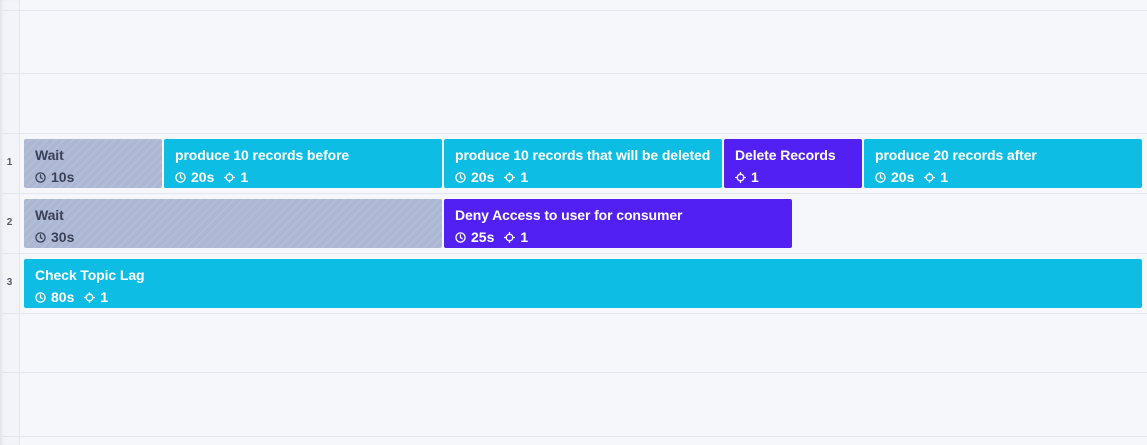  I want to click on action-block: Deny Access to user for consumer 25s 1, so click(618, 223).